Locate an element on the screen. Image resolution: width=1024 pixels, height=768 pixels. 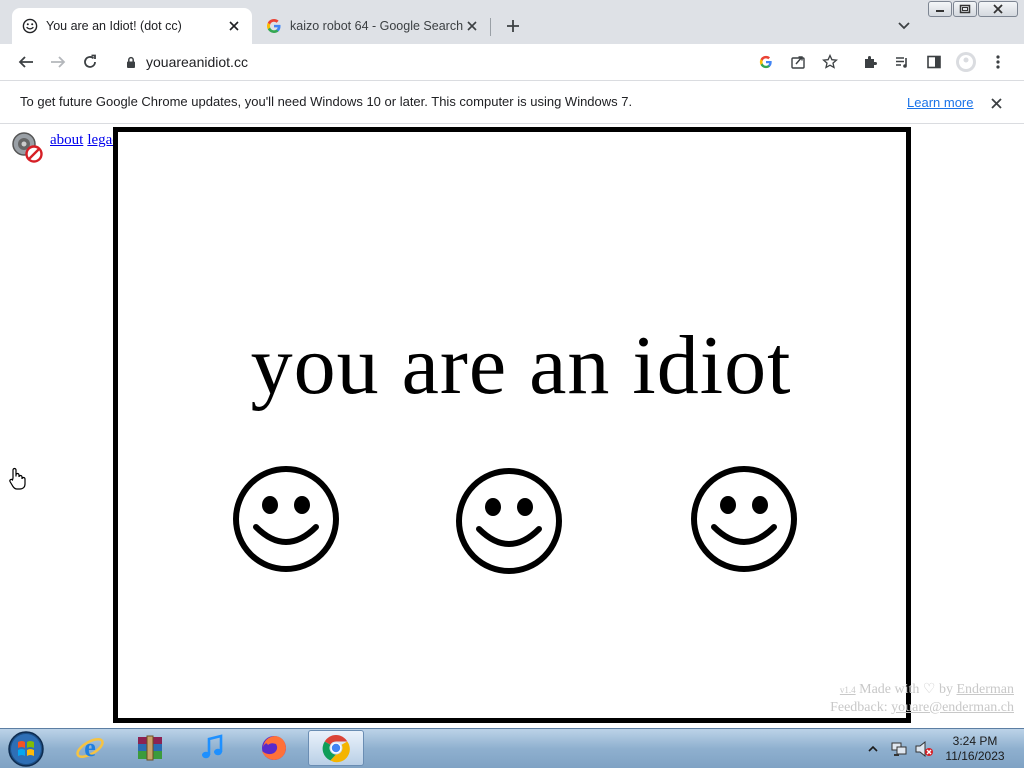
restore-icon is located at coordinates (965, 9).